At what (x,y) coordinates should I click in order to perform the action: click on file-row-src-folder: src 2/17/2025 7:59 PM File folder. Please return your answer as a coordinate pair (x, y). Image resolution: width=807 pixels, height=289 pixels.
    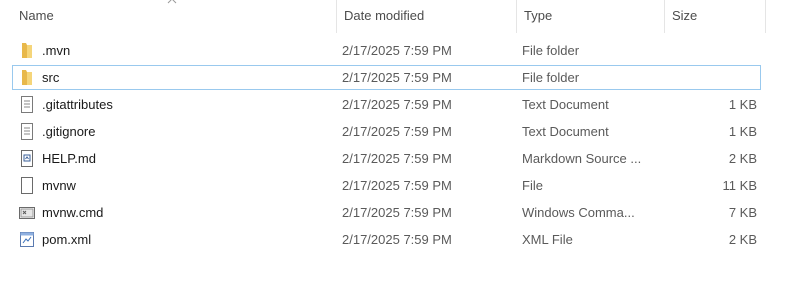
    Looking at the image, I should click on (386, 77).